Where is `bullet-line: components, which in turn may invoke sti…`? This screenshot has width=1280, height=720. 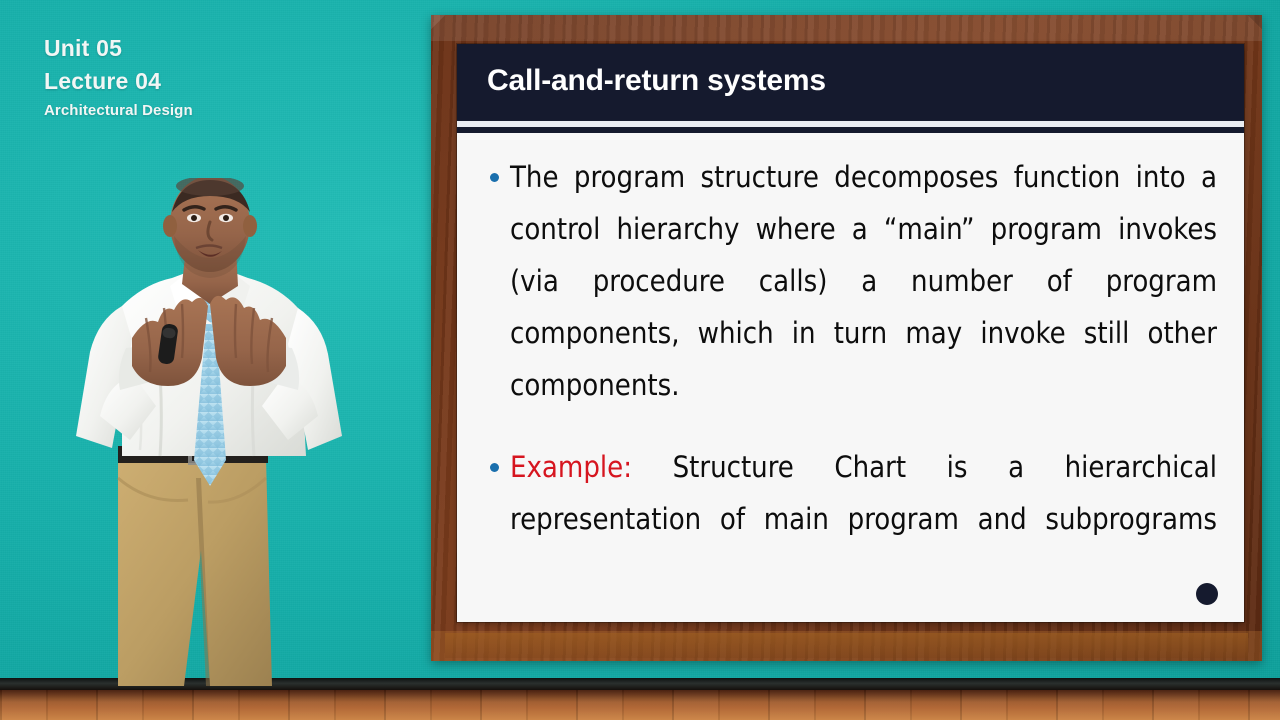
bullet-line: components, which in turn may invoke sti… is located at coordinates (863, 333).